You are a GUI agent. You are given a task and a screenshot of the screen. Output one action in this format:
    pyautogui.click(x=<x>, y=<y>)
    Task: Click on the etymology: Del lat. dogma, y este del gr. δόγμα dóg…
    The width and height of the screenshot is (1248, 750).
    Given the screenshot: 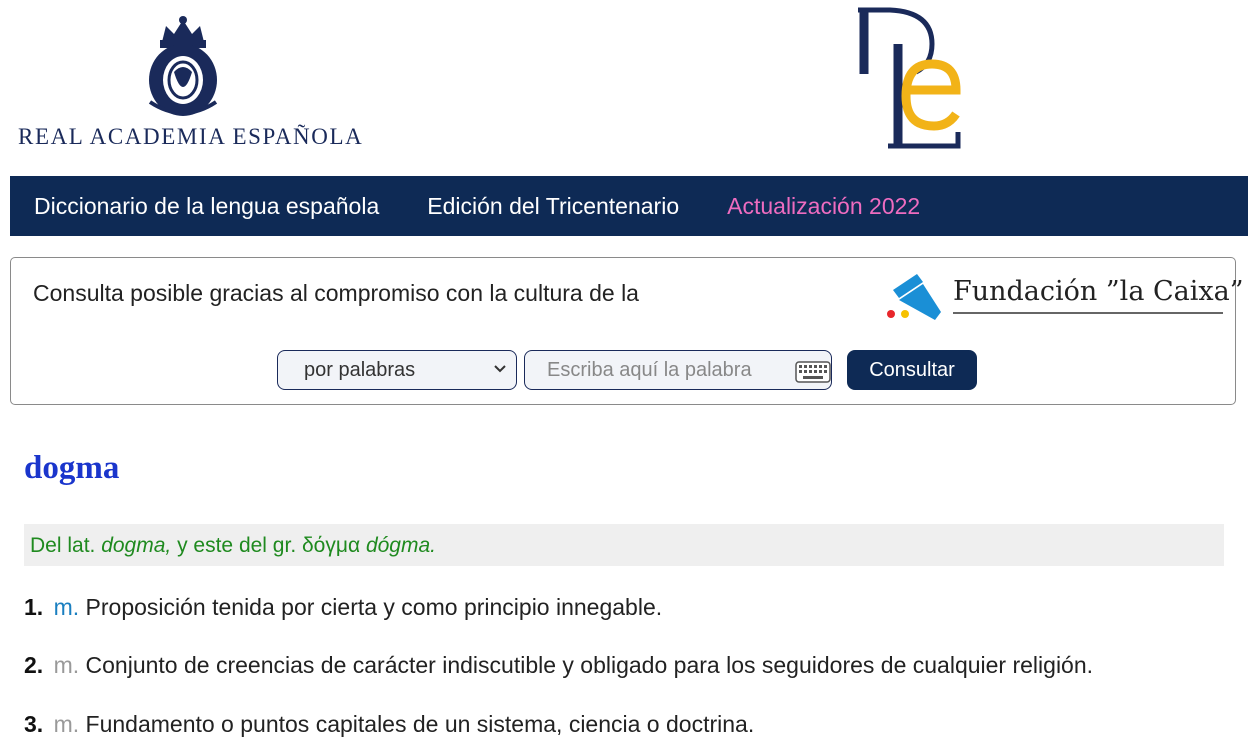 What is the action you would take?
    pyautogui.click(x=624, y=545)
    